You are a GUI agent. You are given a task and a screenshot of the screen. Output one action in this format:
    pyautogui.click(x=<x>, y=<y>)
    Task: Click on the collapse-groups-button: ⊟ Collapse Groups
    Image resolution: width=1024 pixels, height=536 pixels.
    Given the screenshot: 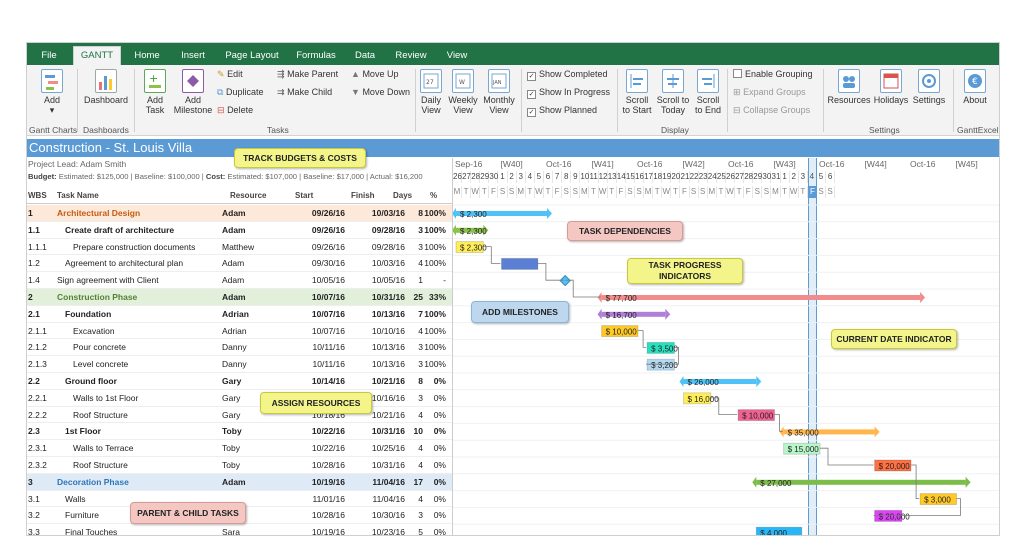 What is the action you would take?
    pyautogui.click(x=771, y=110)
    